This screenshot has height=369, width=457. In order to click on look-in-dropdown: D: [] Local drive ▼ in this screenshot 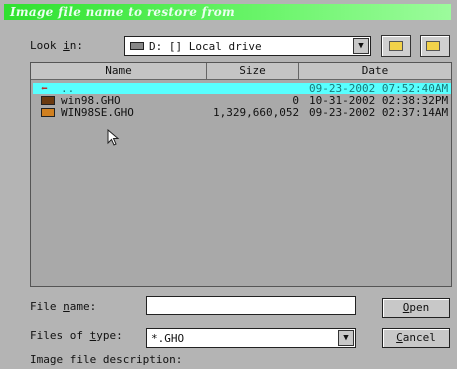, I will do `click(247, 46)`.